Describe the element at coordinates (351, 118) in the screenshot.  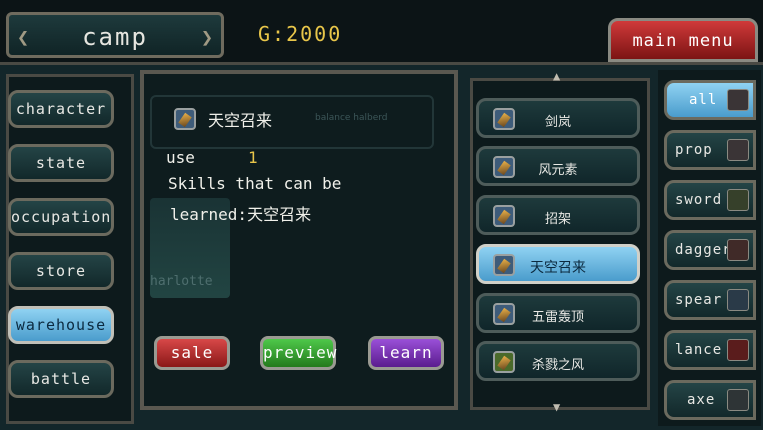
I see `background-item-label: balance halberd` at that location.